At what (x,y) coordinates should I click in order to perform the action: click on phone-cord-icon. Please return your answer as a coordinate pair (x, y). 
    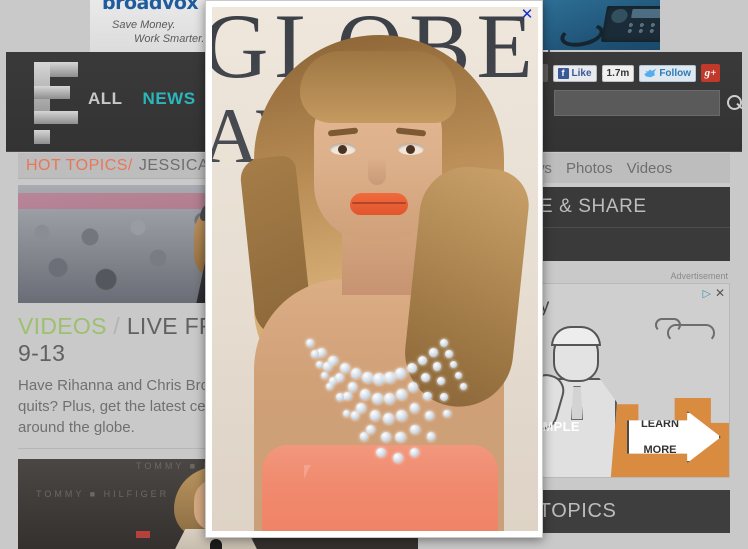
    Looking at the image, I should click on (582, 34).